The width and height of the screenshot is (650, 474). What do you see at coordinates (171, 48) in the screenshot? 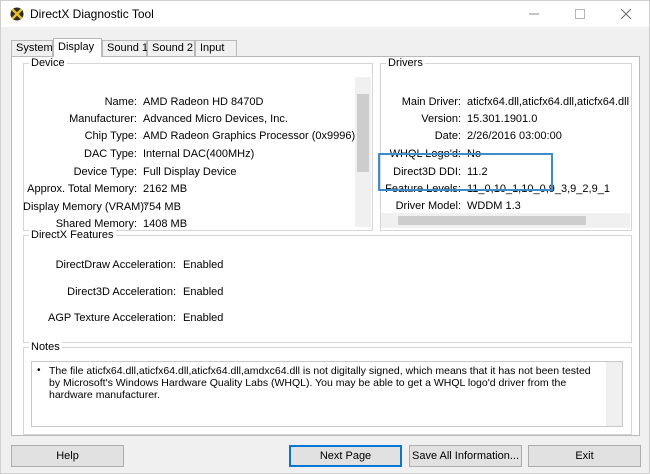
I see `tab-sound-2: Sound 2` at bounding box center [171, 48].